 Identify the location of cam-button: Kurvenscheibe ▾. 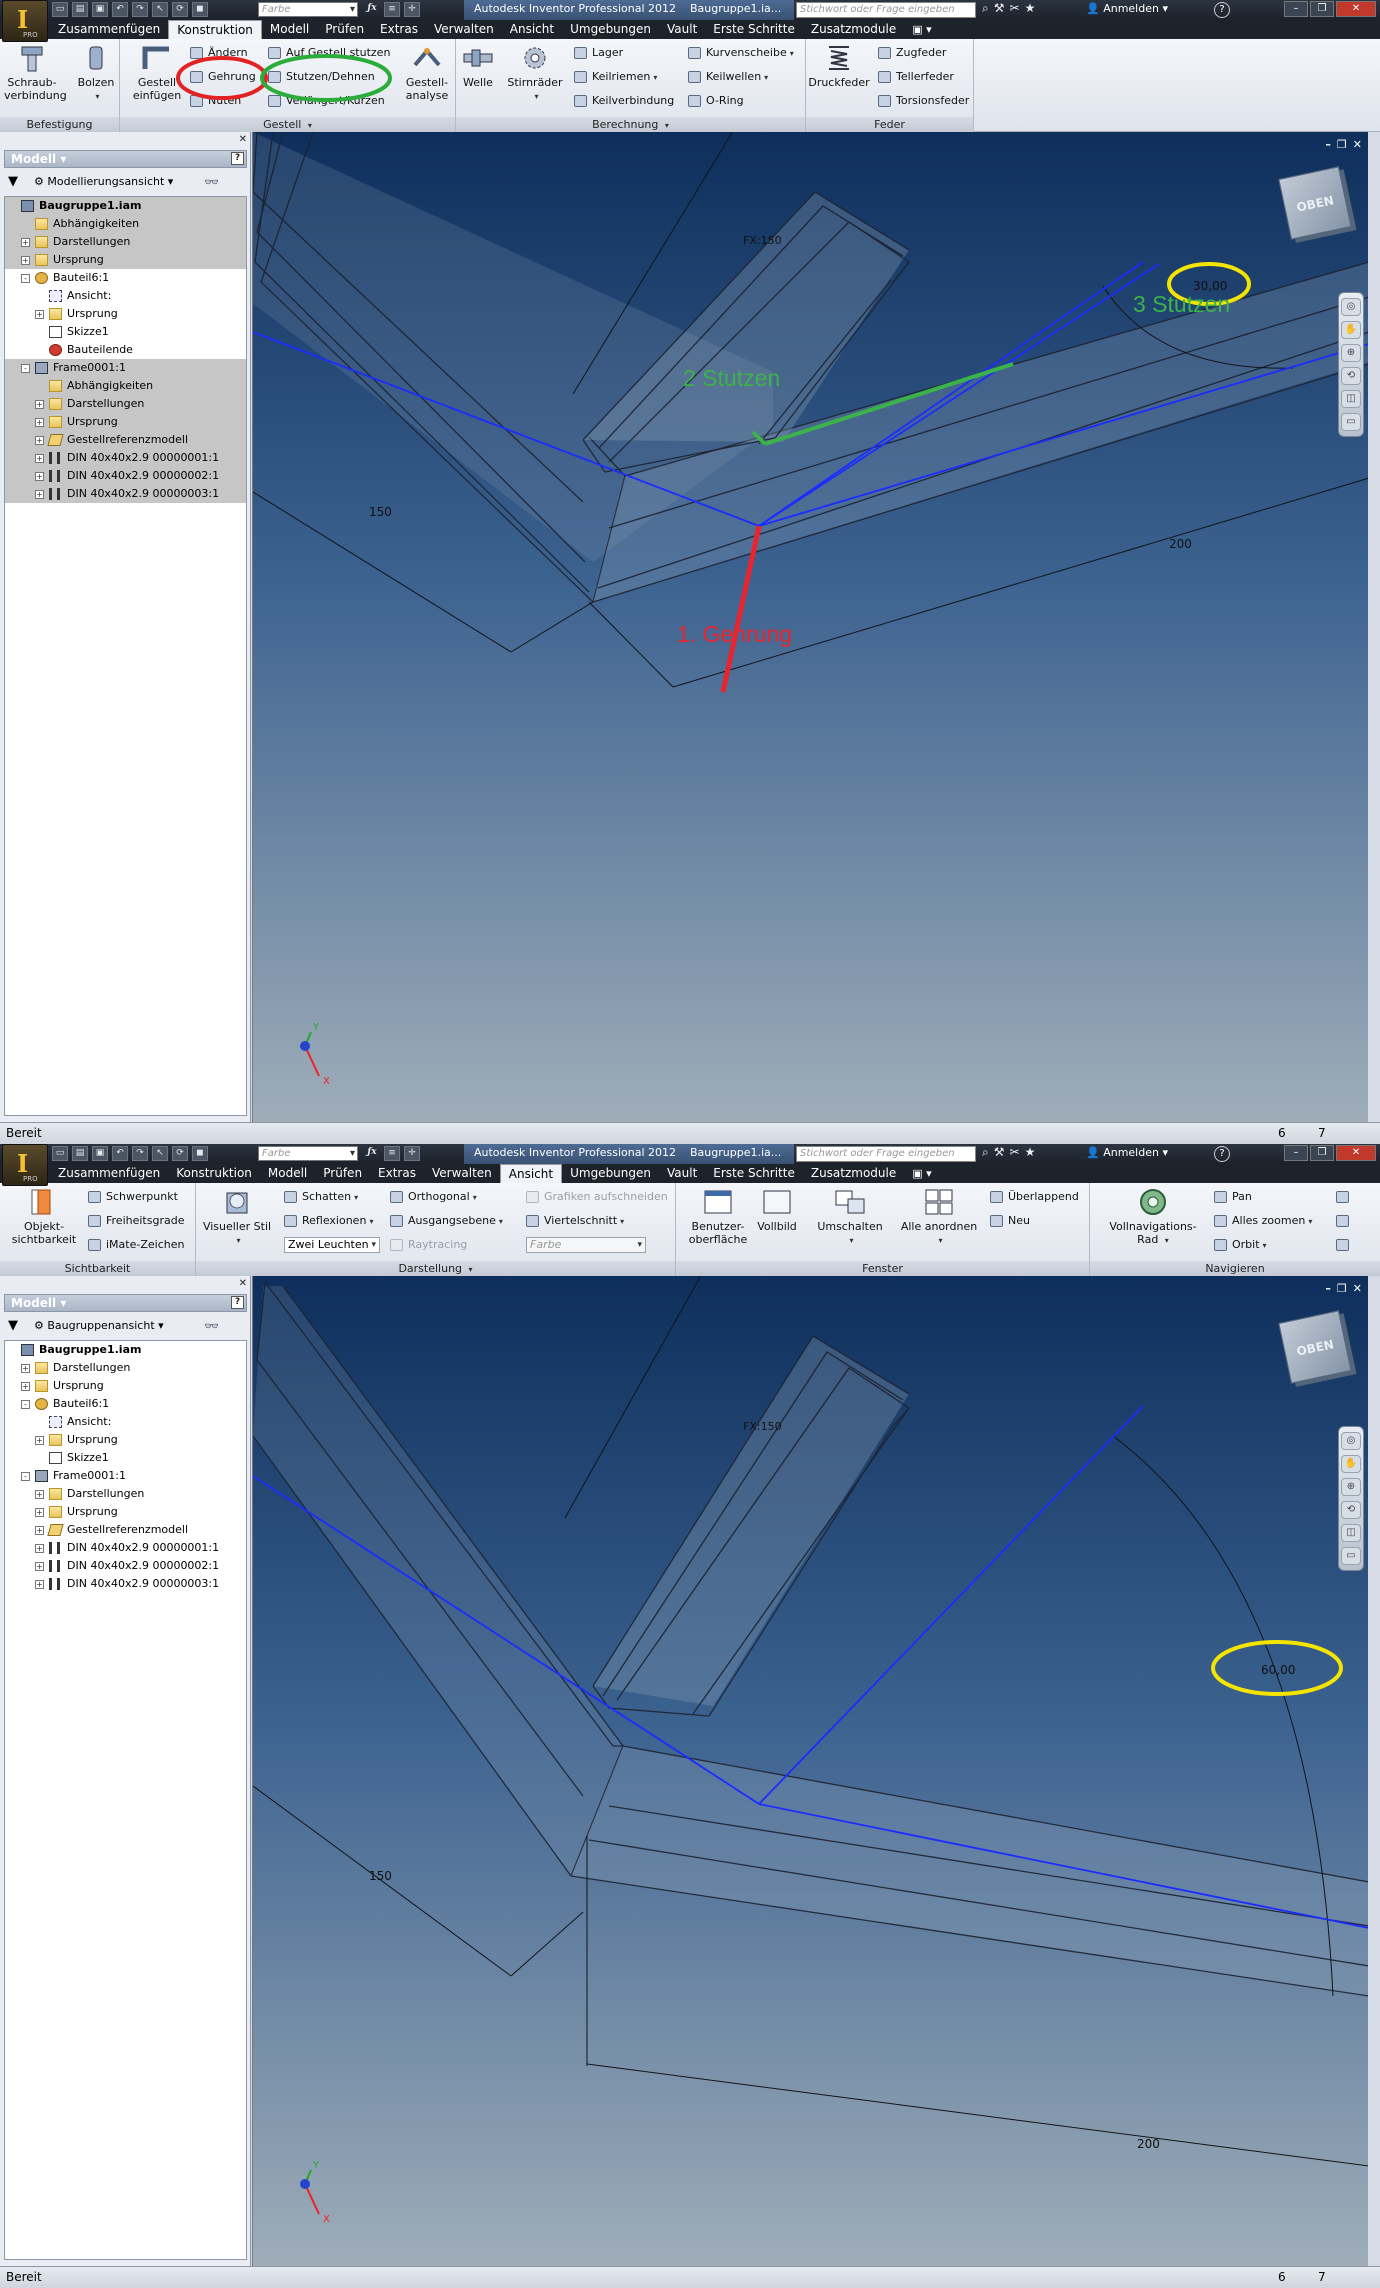
(741, 53).